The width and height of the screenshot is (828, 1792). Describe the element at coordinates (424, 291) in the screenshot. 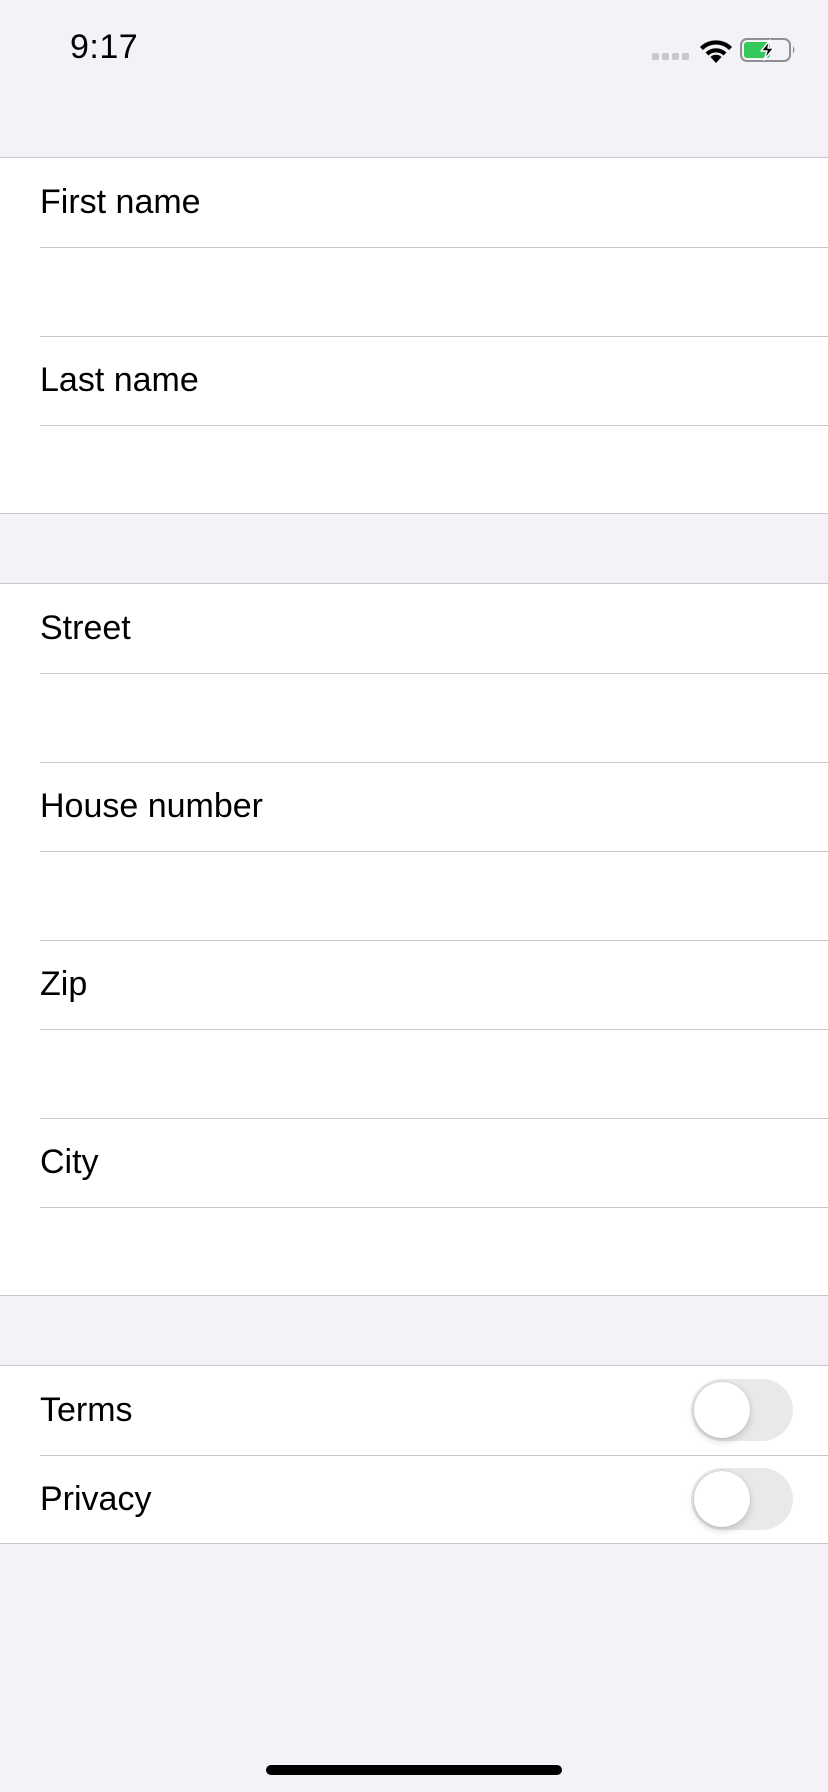

I see `first-name-field` at that location.